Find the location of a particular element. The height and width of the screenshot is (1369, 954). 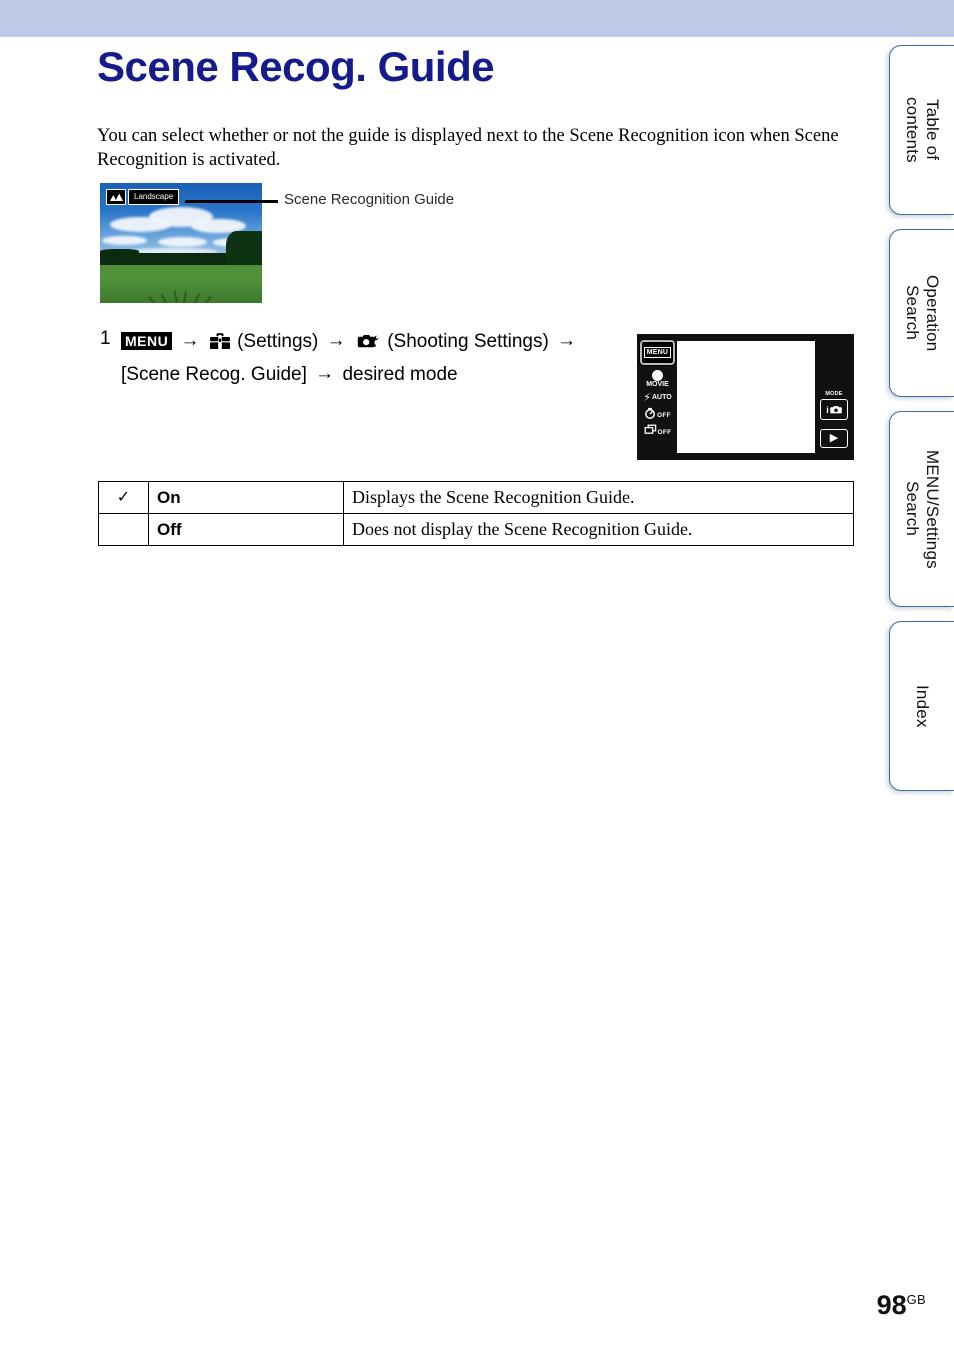

scene-recognition-badge: Landscape is located at coordinates (143, 197).